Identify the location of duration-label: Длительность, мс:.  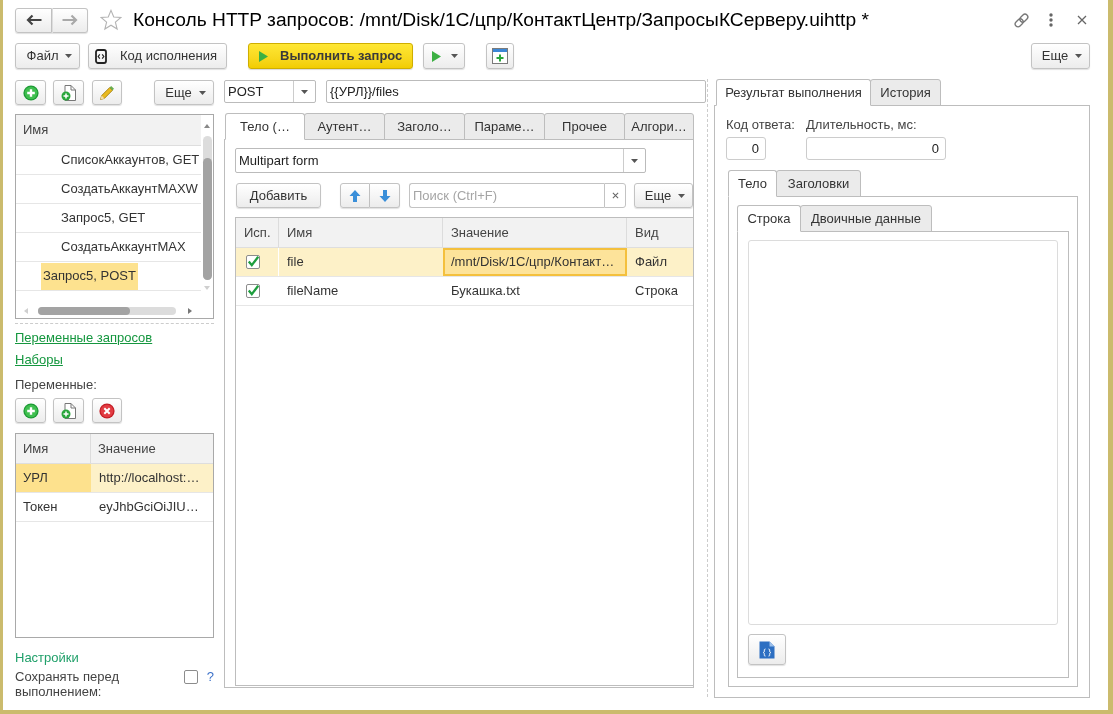
(861, 124).